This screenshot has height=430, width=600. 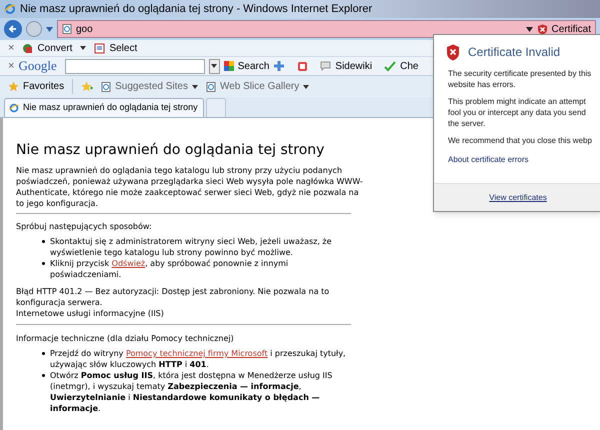 I want to click on view-certificates-link: View certificates, so click(x=518, y=198).